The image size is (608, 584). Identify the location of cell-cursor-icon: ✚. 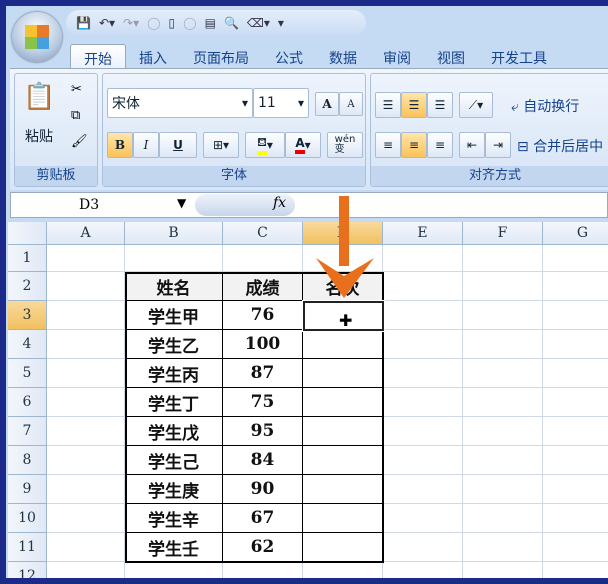
(346, 320).